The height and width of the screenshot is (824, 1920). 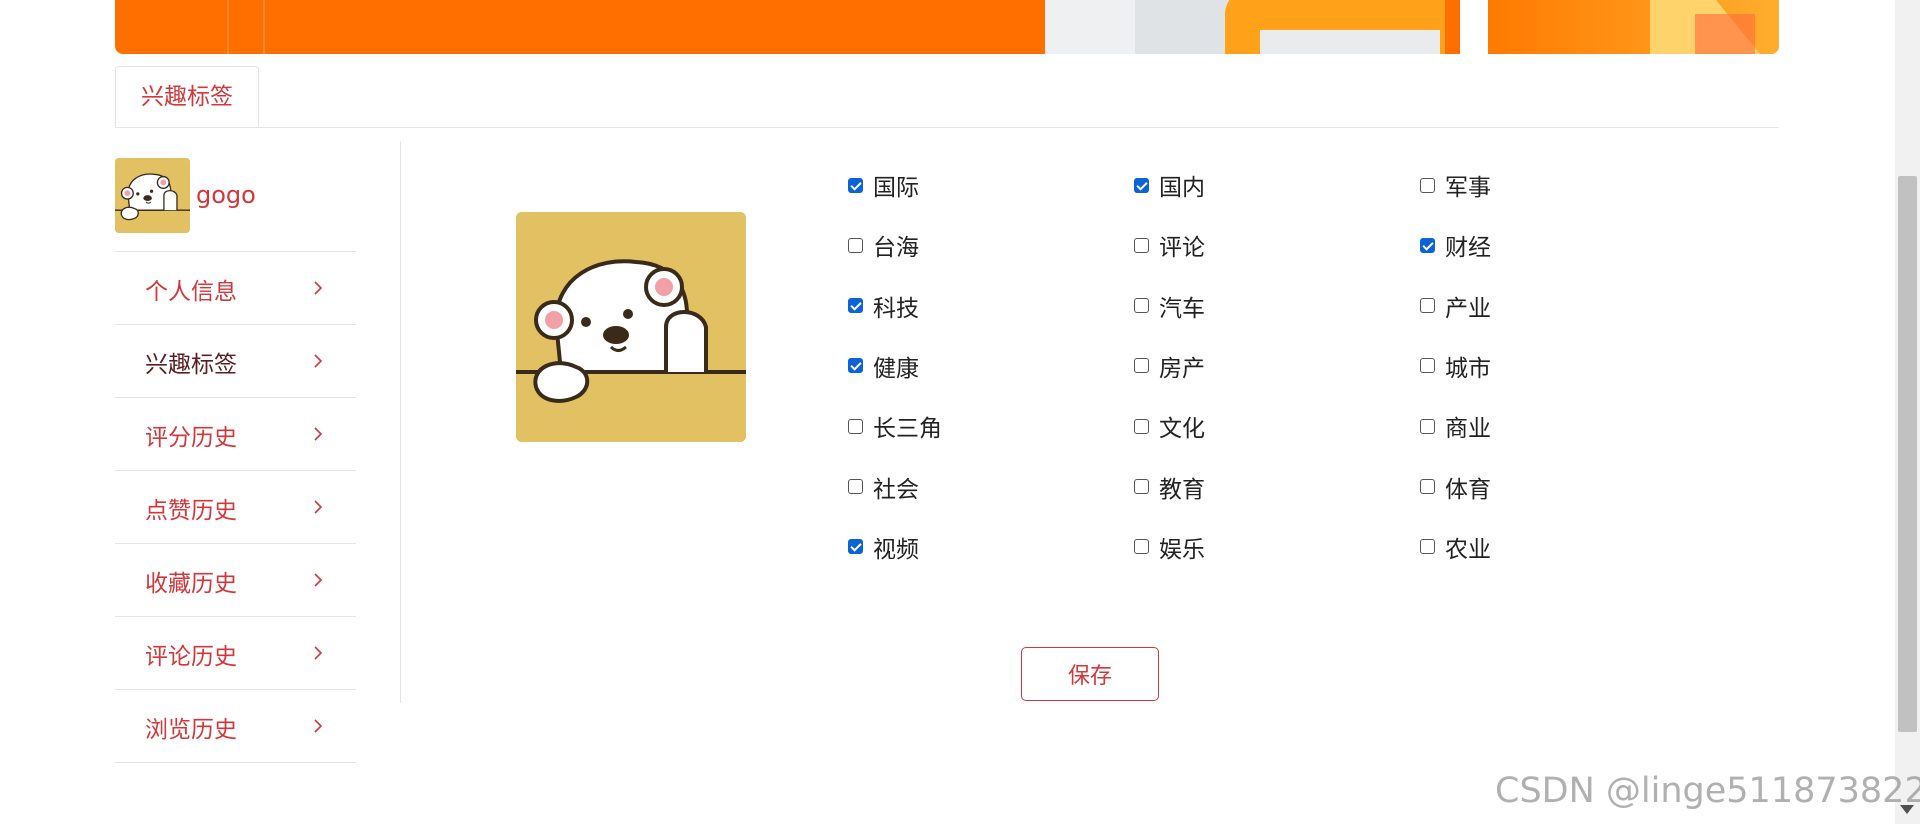 I want to click on profile-summary: gogo, so click(x=235, y=205).